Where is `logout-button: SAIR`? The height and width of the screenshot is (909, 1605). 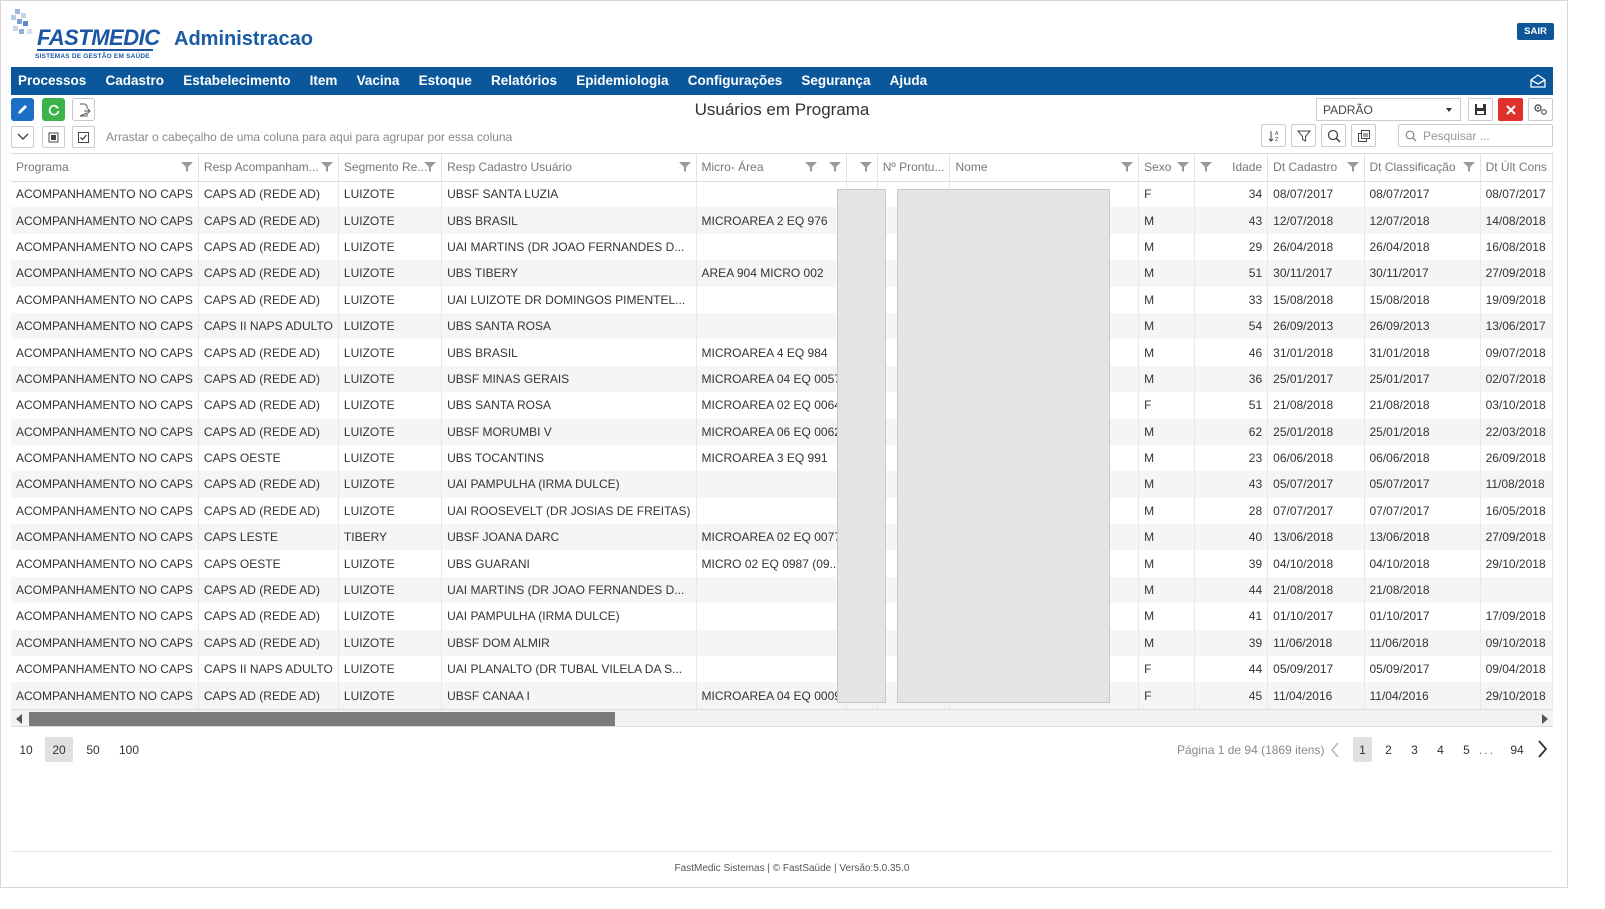
logout-button: SAIR is located at coordinates (1535, 31).